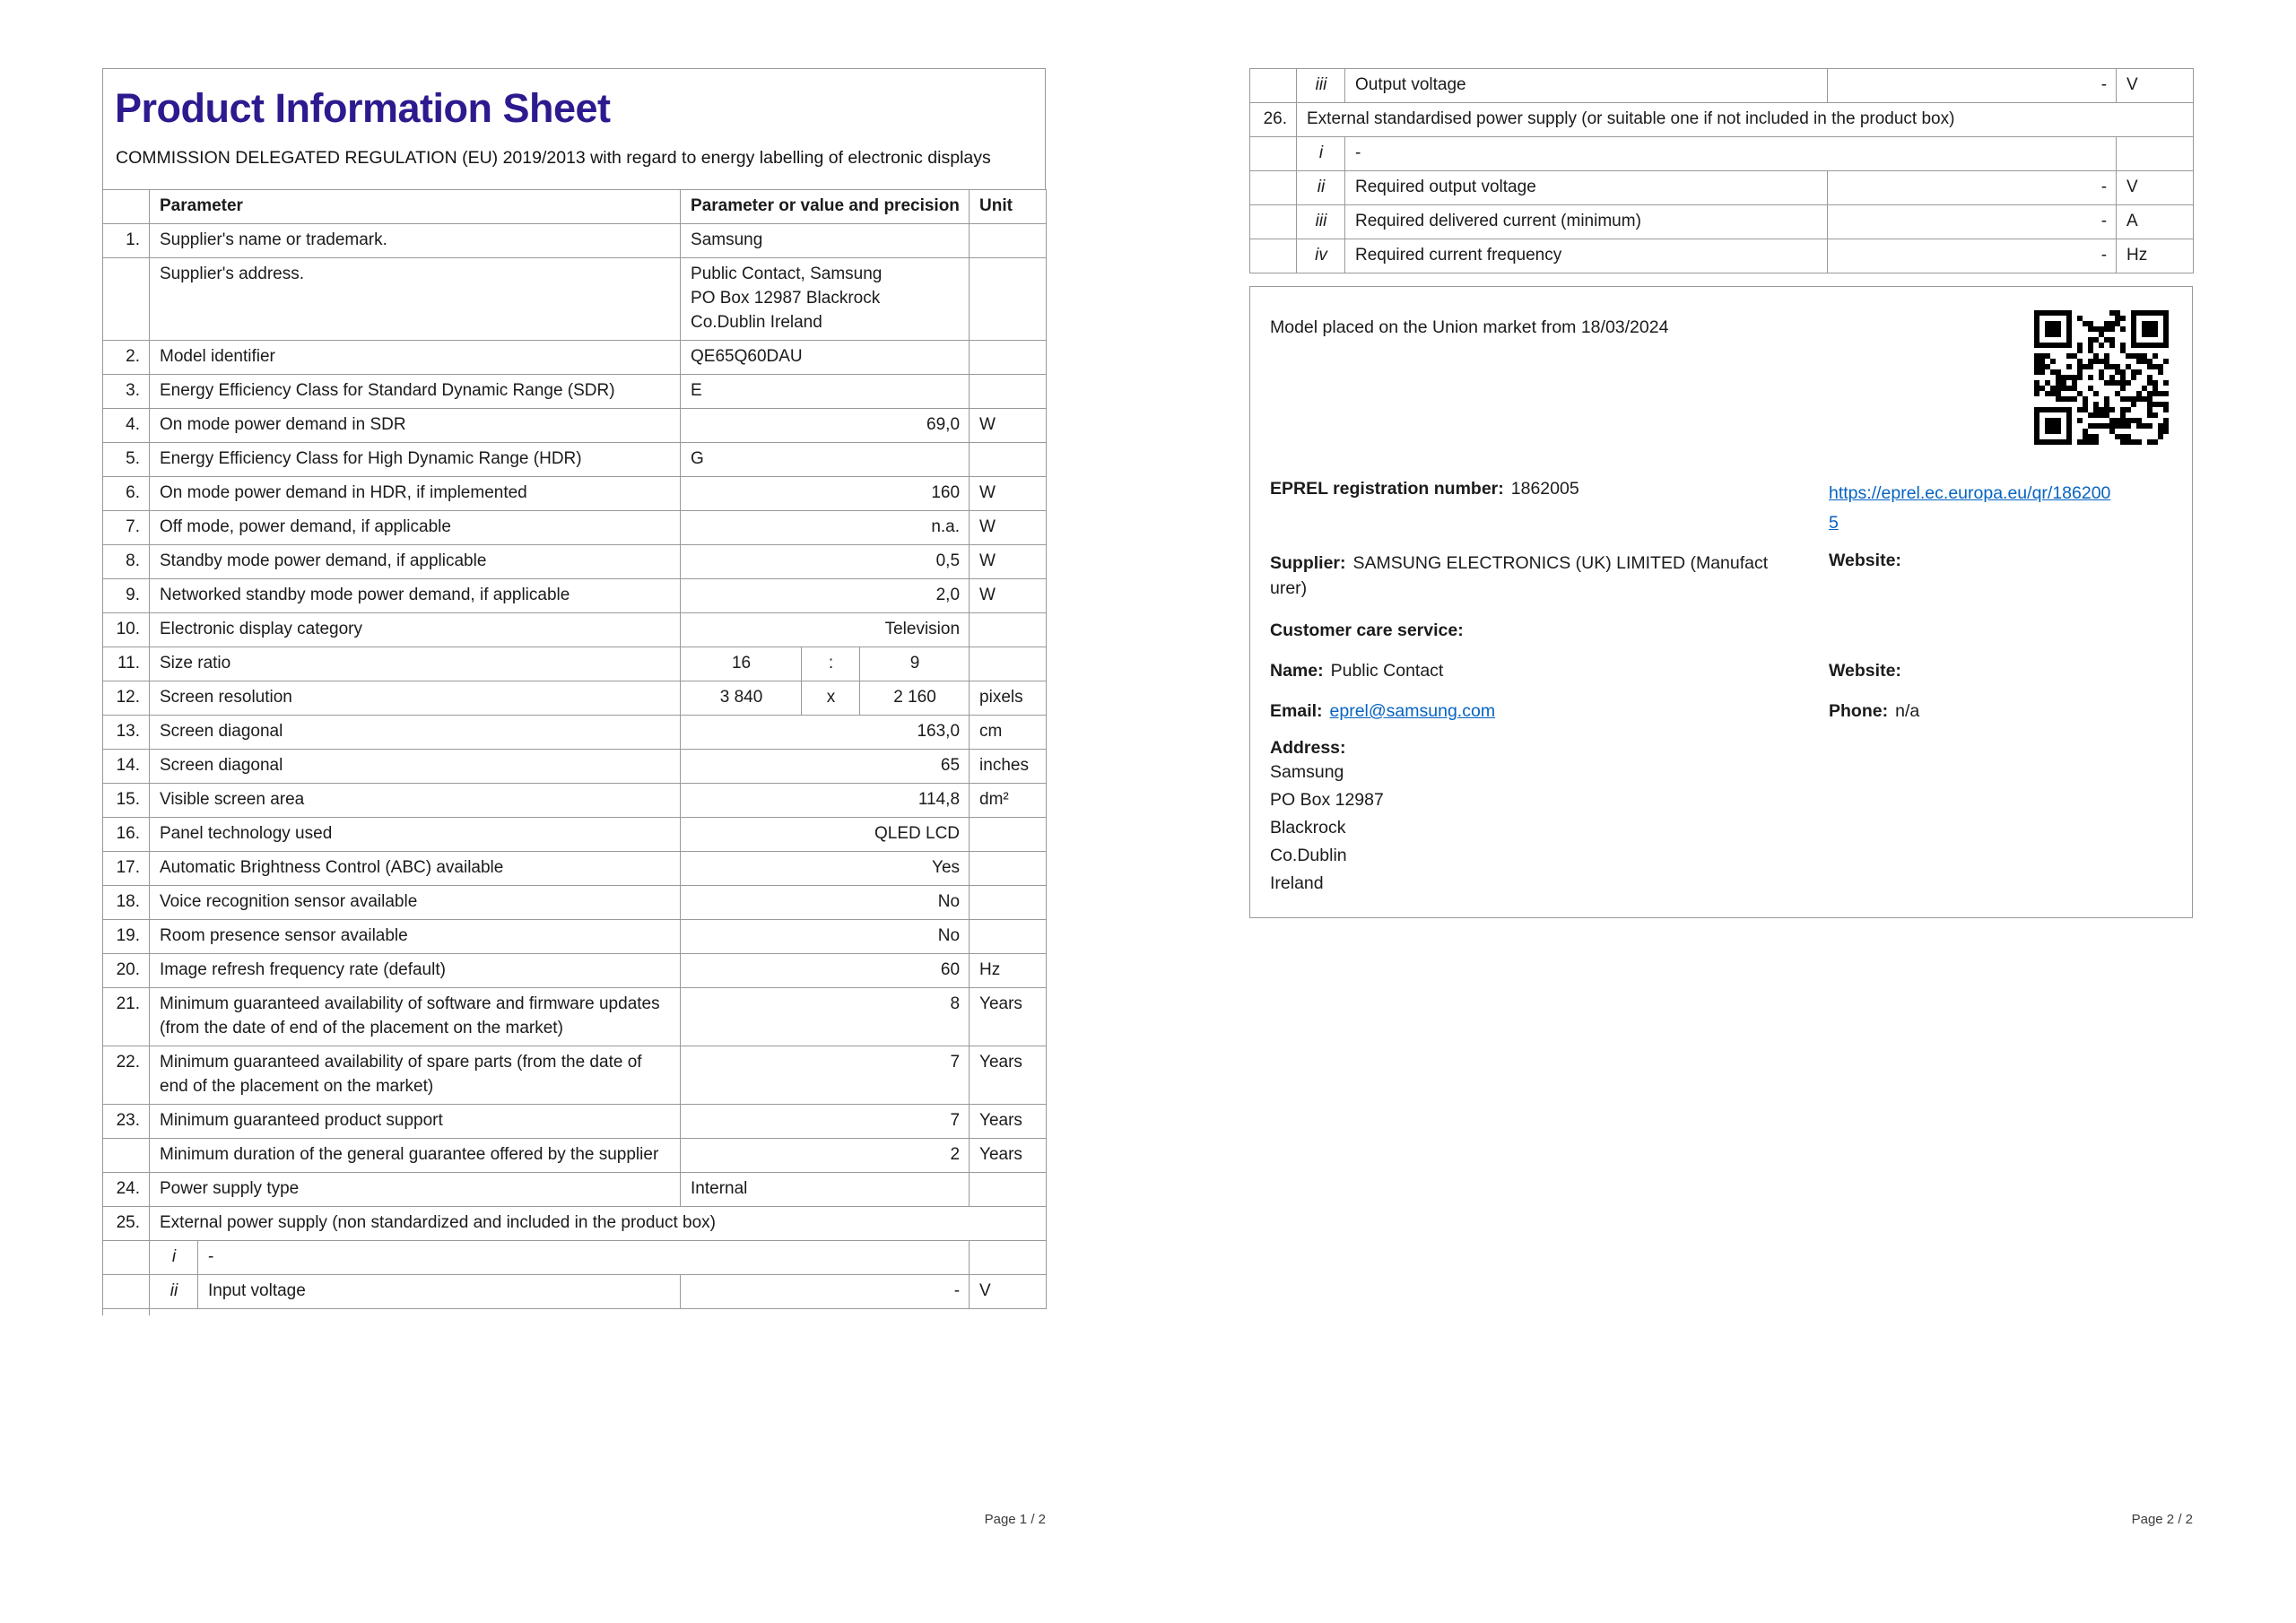 This screenshot has width=2296, height=1623. I want to click on table-row: 24. Power supply type Internal, so click(575, 1189).